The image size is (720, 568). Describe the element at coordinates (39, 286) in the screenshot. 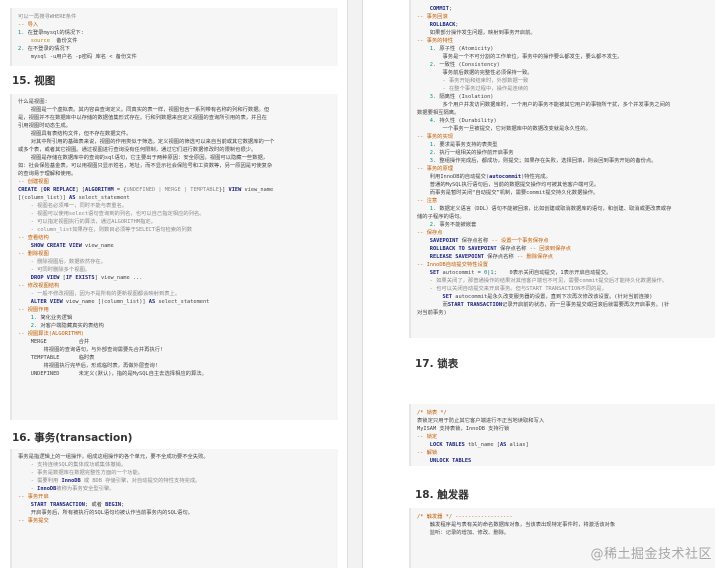

I see `code-line: -- 修改视图结构` at that location.